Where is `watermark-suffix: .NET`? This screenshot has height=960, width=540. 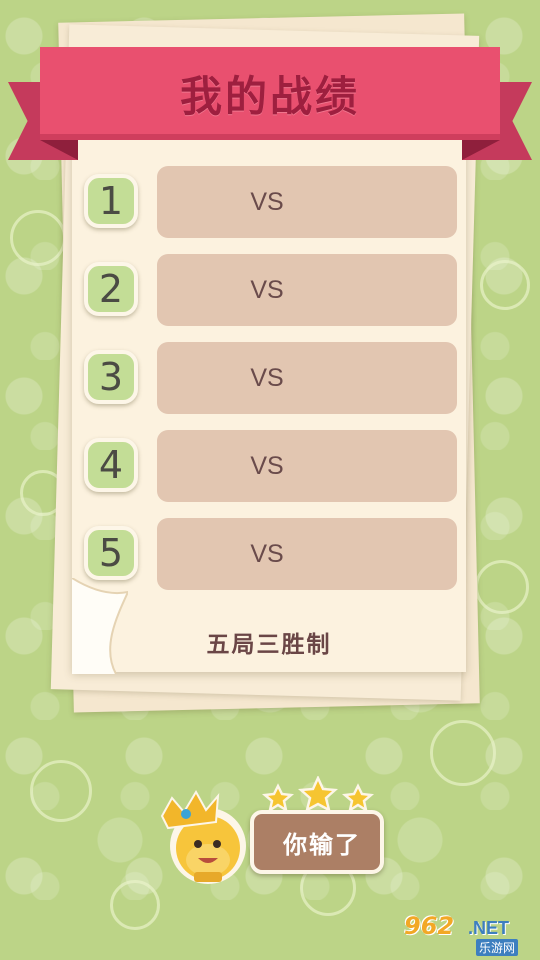
watermark-suffix: .NET is located at coordinates (489, 928).